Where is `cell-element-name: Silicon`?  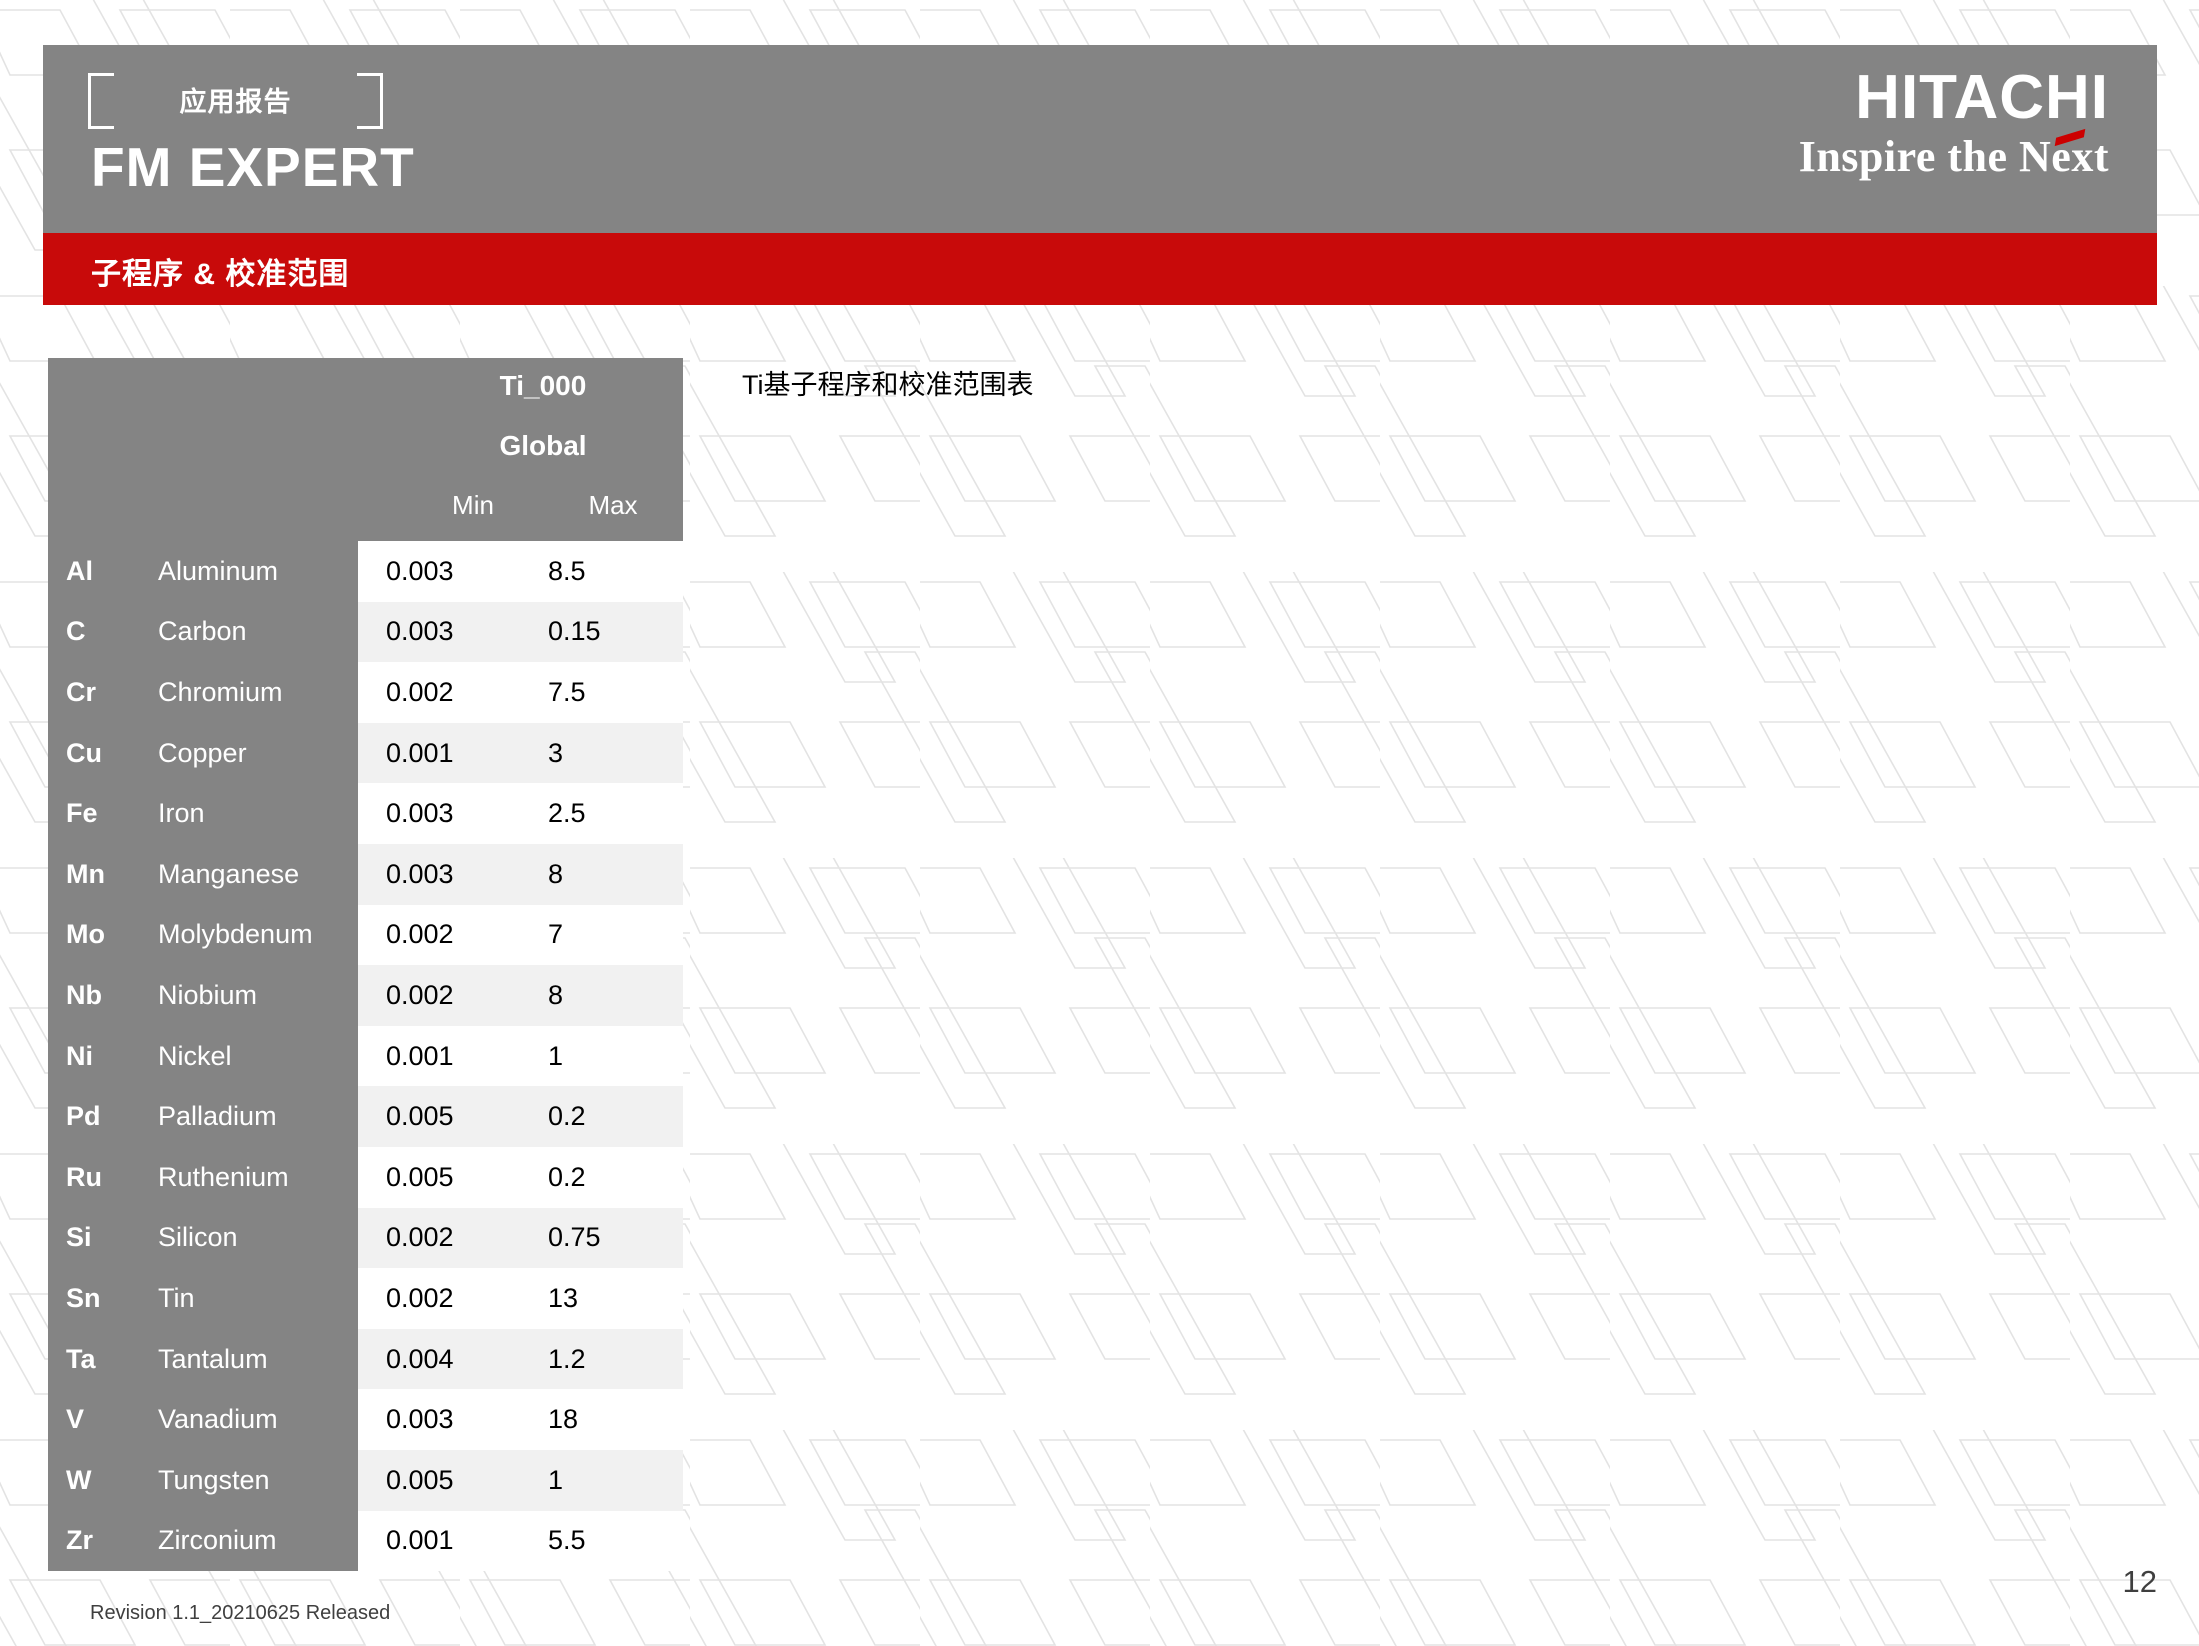
cell-element-name: Silicon is located at coordinates (258, 1238).